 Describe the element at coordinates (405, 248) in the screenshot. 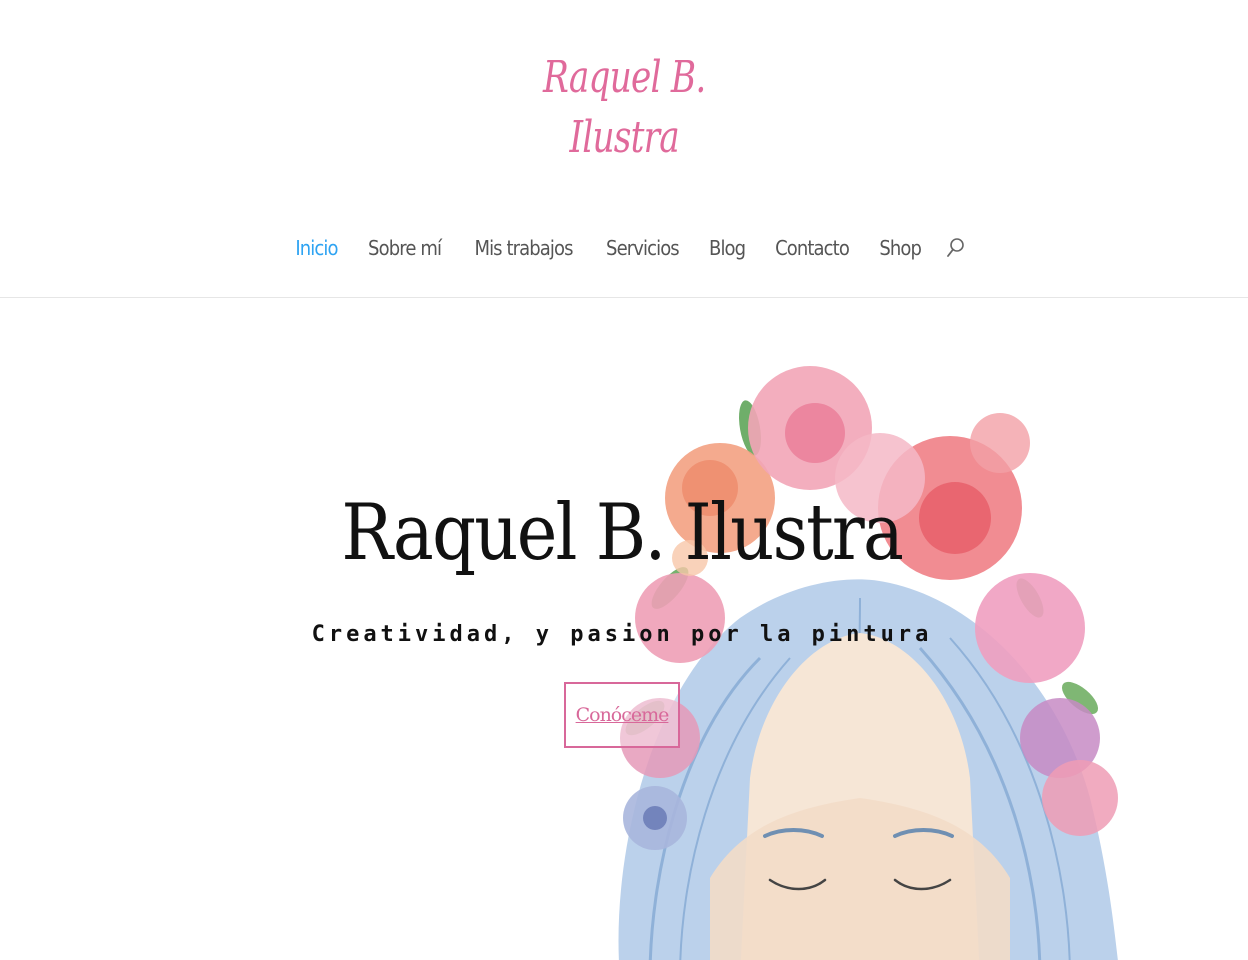

I see `nav-item-sobre-mi: Sobre mí` at that location.